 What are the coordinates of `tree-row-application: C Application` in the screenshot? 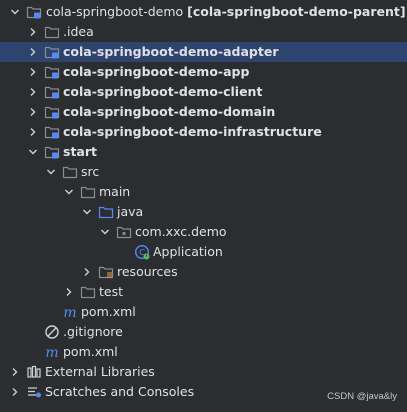 It's located at (203, 252).